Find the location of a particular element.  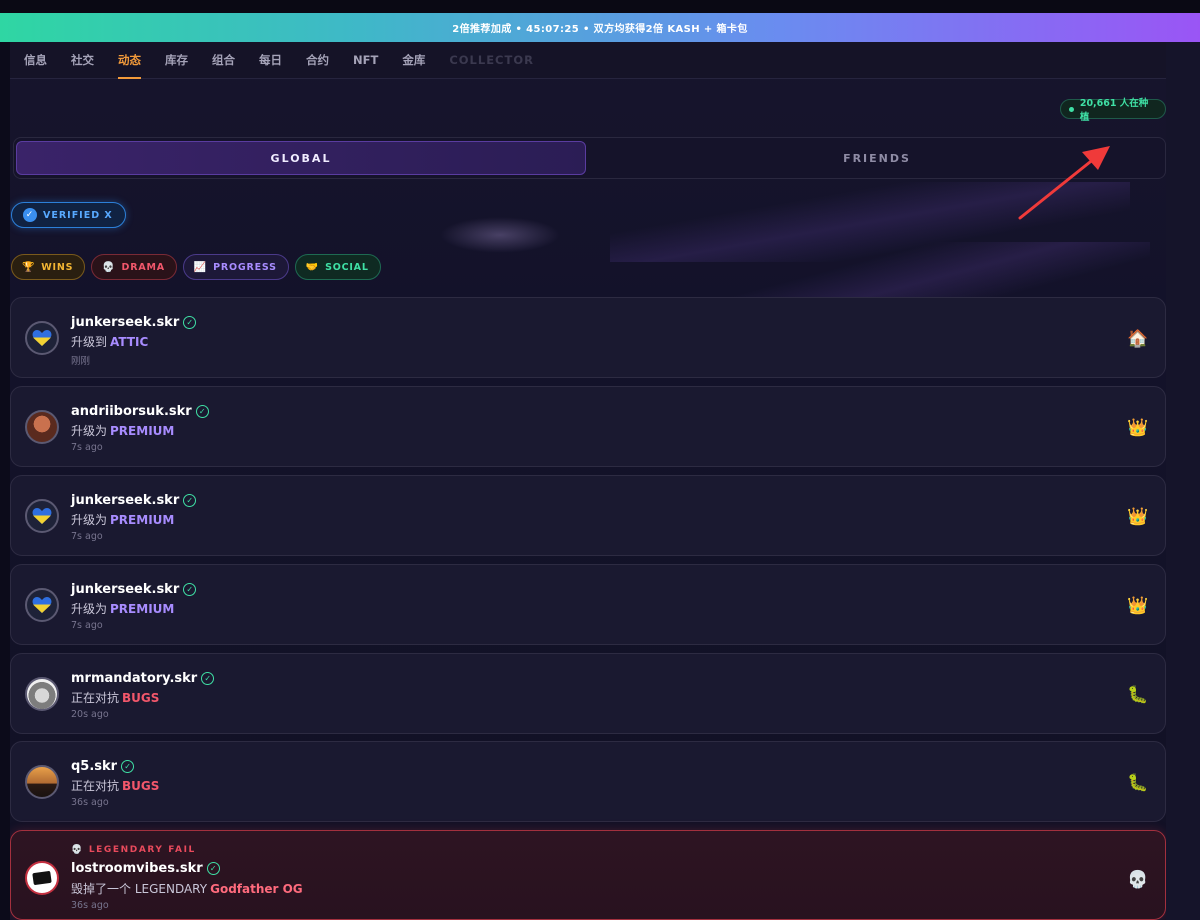

verified-filter-chip: ✓ VERIFIED X is located at coordinates (68, 215).